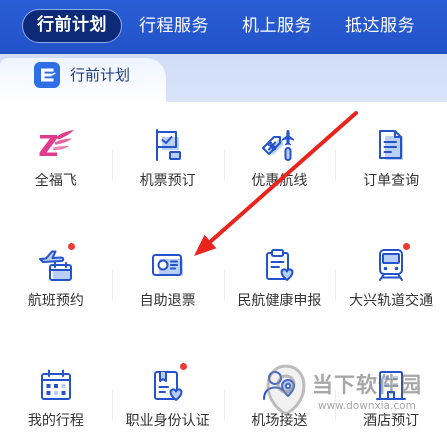 This screenshot has width=447, height=439. I want to click on tab-arrival-service: 抵达服务, so click(380, 26).